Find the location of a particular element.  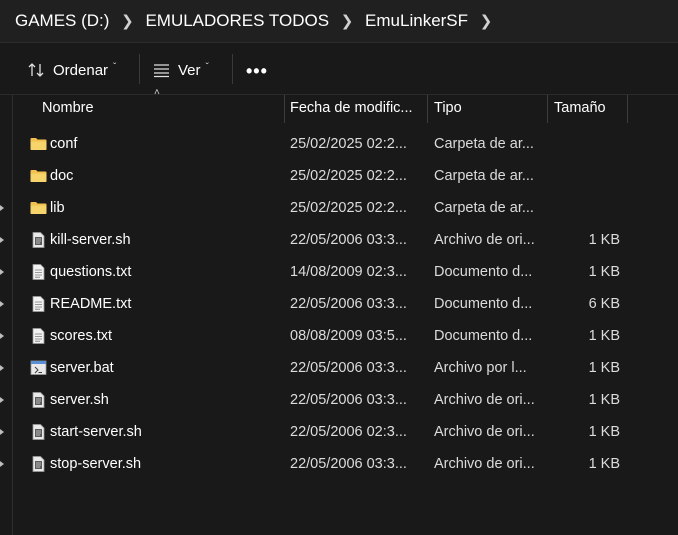

file-name: kill-server.sh is located at coordinates (90, 240).